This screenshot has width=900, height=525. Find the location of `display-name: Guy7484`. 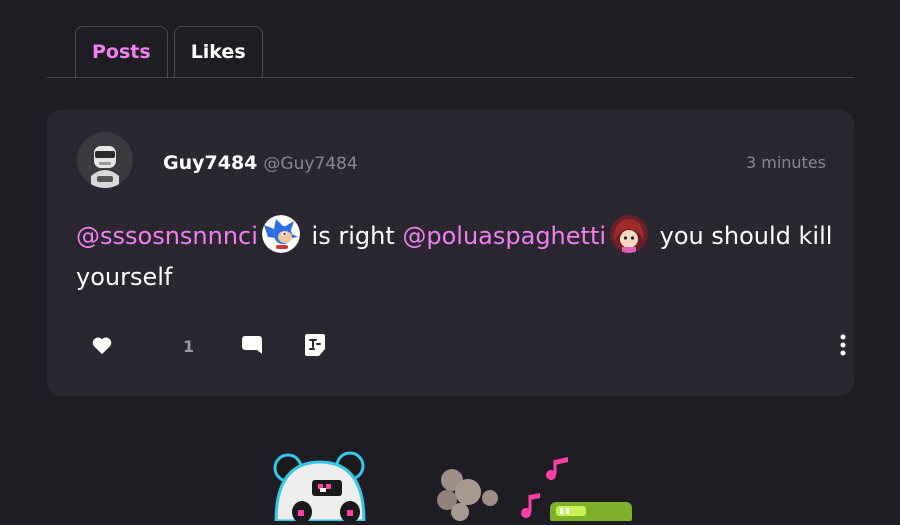

display-name: Guy7484 is located at coordinates (210, 163).